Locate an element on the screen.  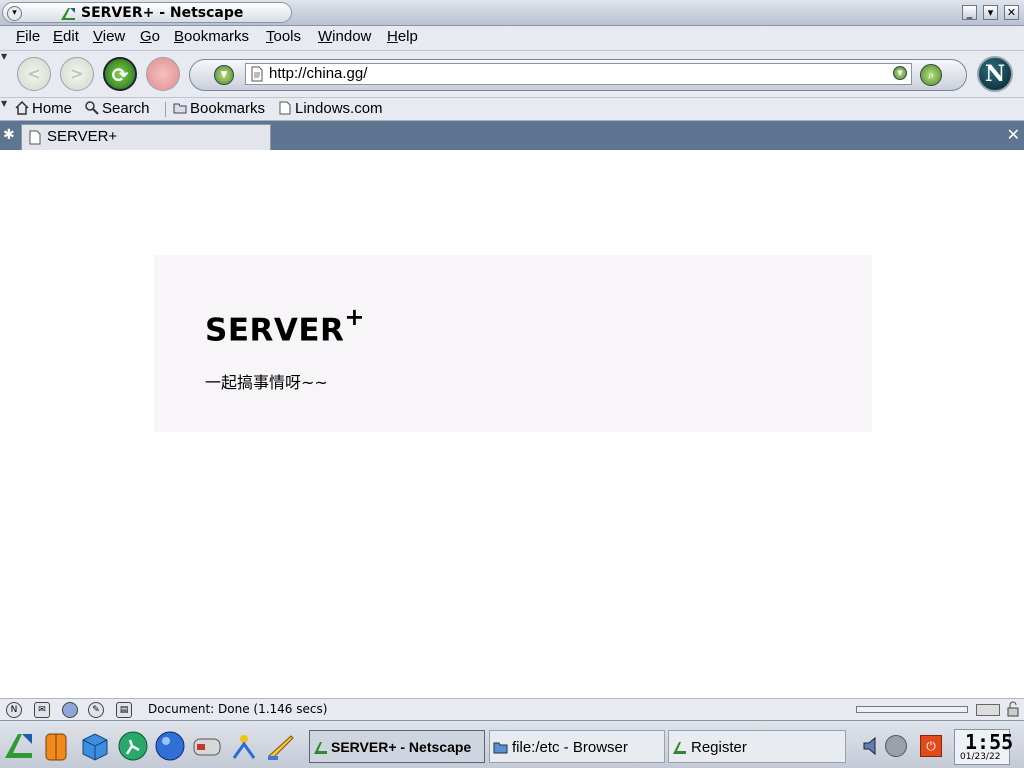
menu-file: File is located at coordinates (28, 36).